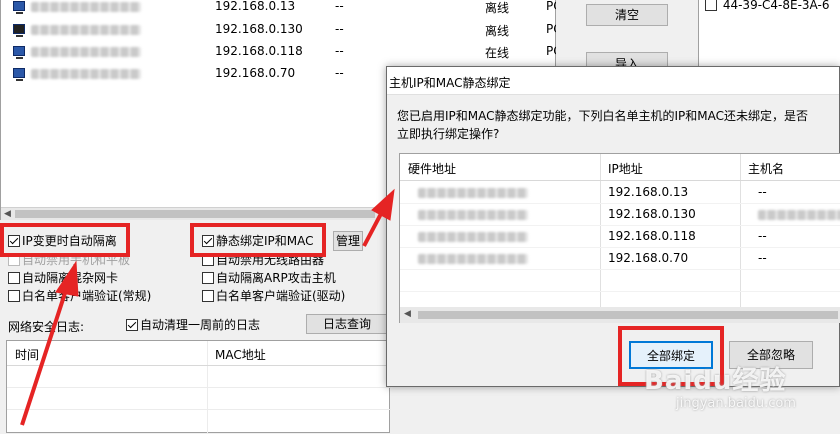 This screenshot has width=840, height=434. I want to click on baidu-watermark-logo: Baidu经验, so click(715, 381).